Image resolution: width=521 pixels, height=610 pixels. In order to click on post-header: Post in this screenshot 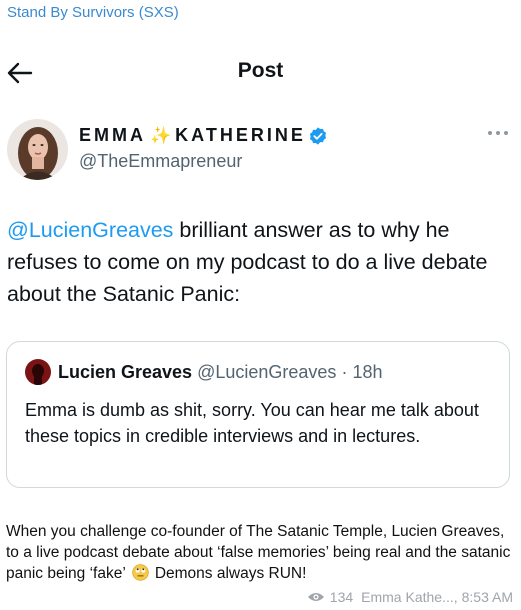, I will do `click(260, 73)`.